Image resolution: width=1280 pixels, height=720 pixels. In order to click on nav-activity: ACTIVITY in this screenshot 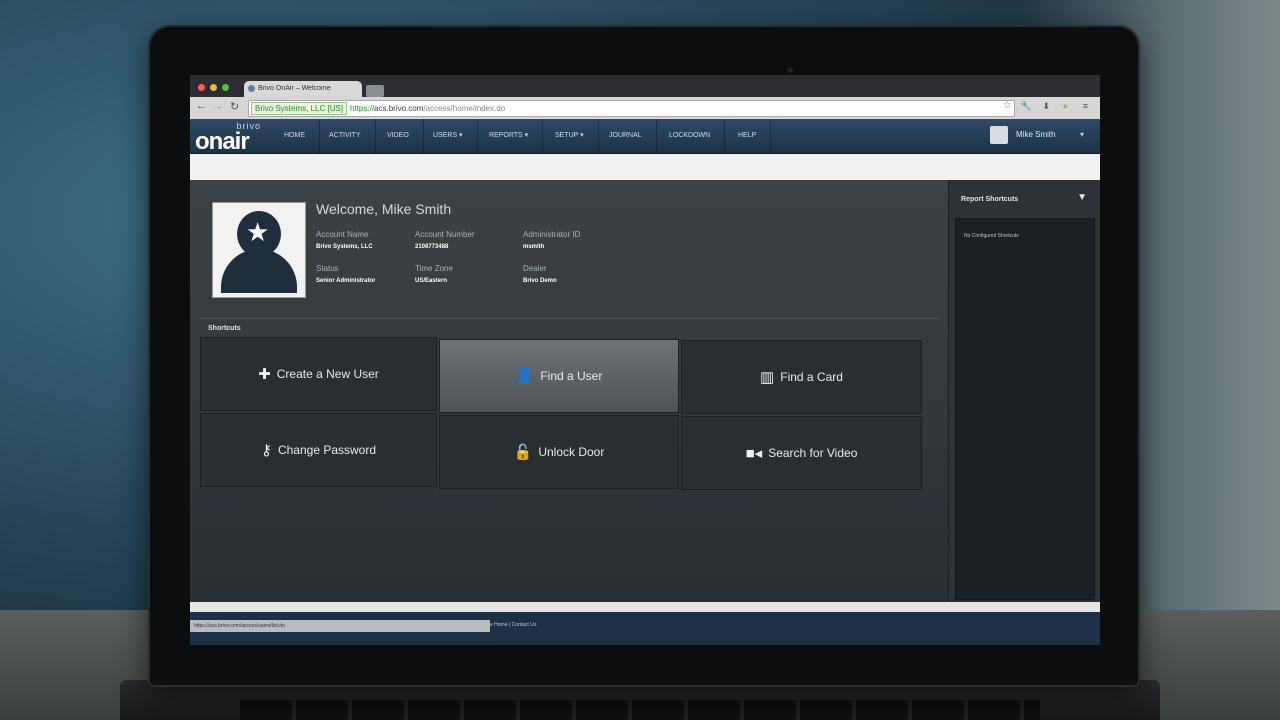, I will do `click(345, 136)`.